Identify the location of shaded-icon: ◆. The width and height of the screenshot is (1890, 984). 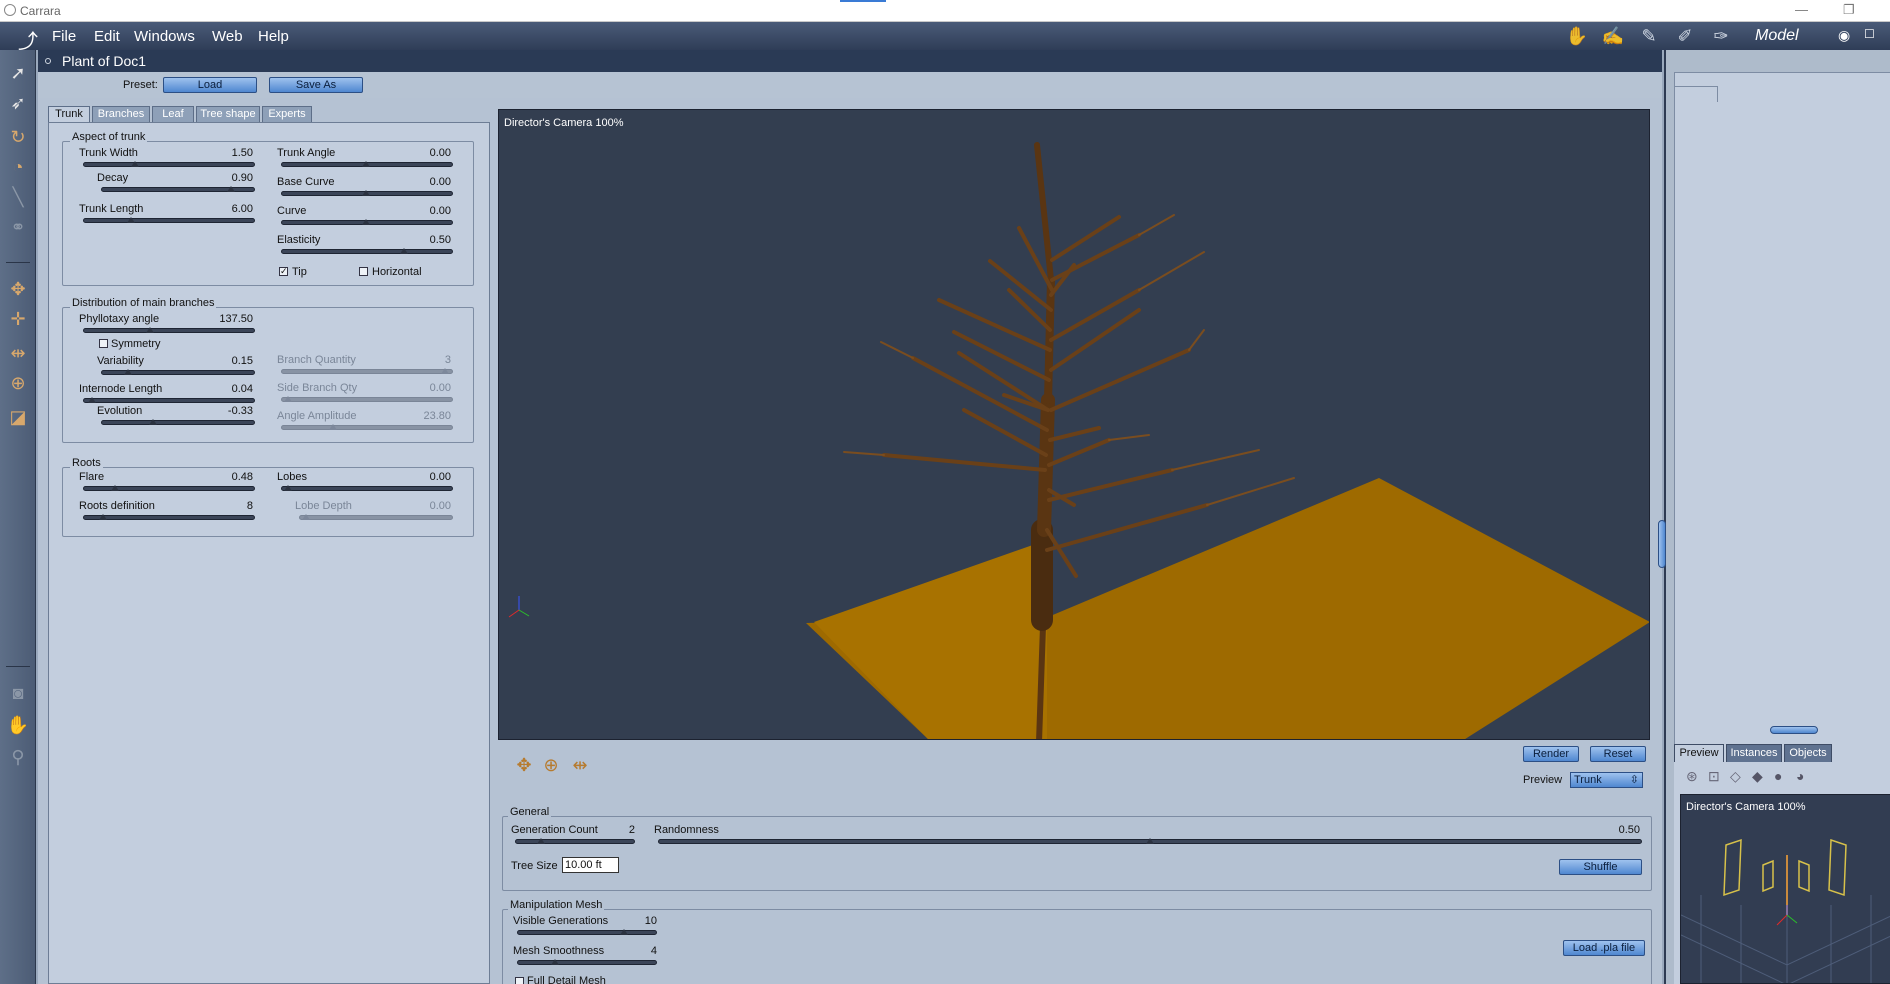
(1757, 776).